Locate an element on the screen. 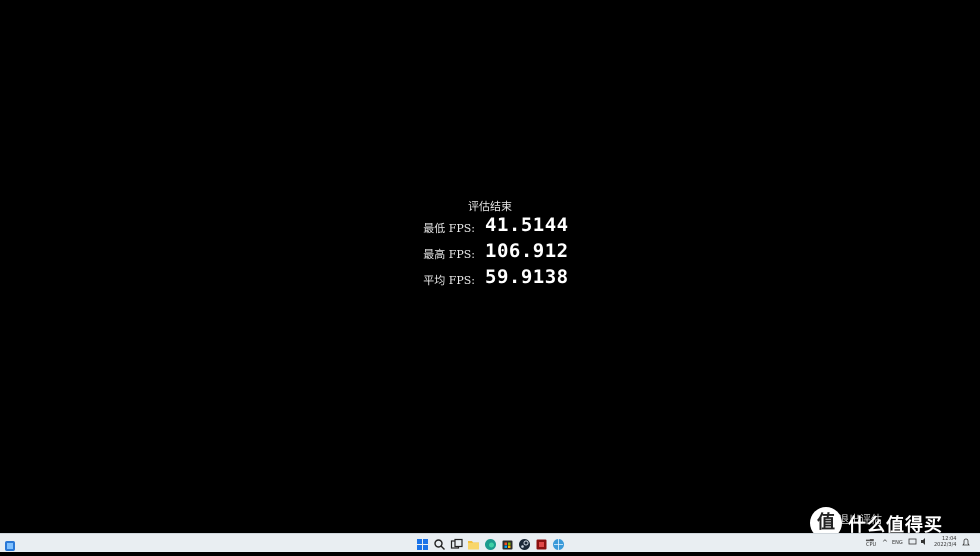 The height and width of the screenshot is (556, 980). steam-icon is located at coordinates (524, 543).